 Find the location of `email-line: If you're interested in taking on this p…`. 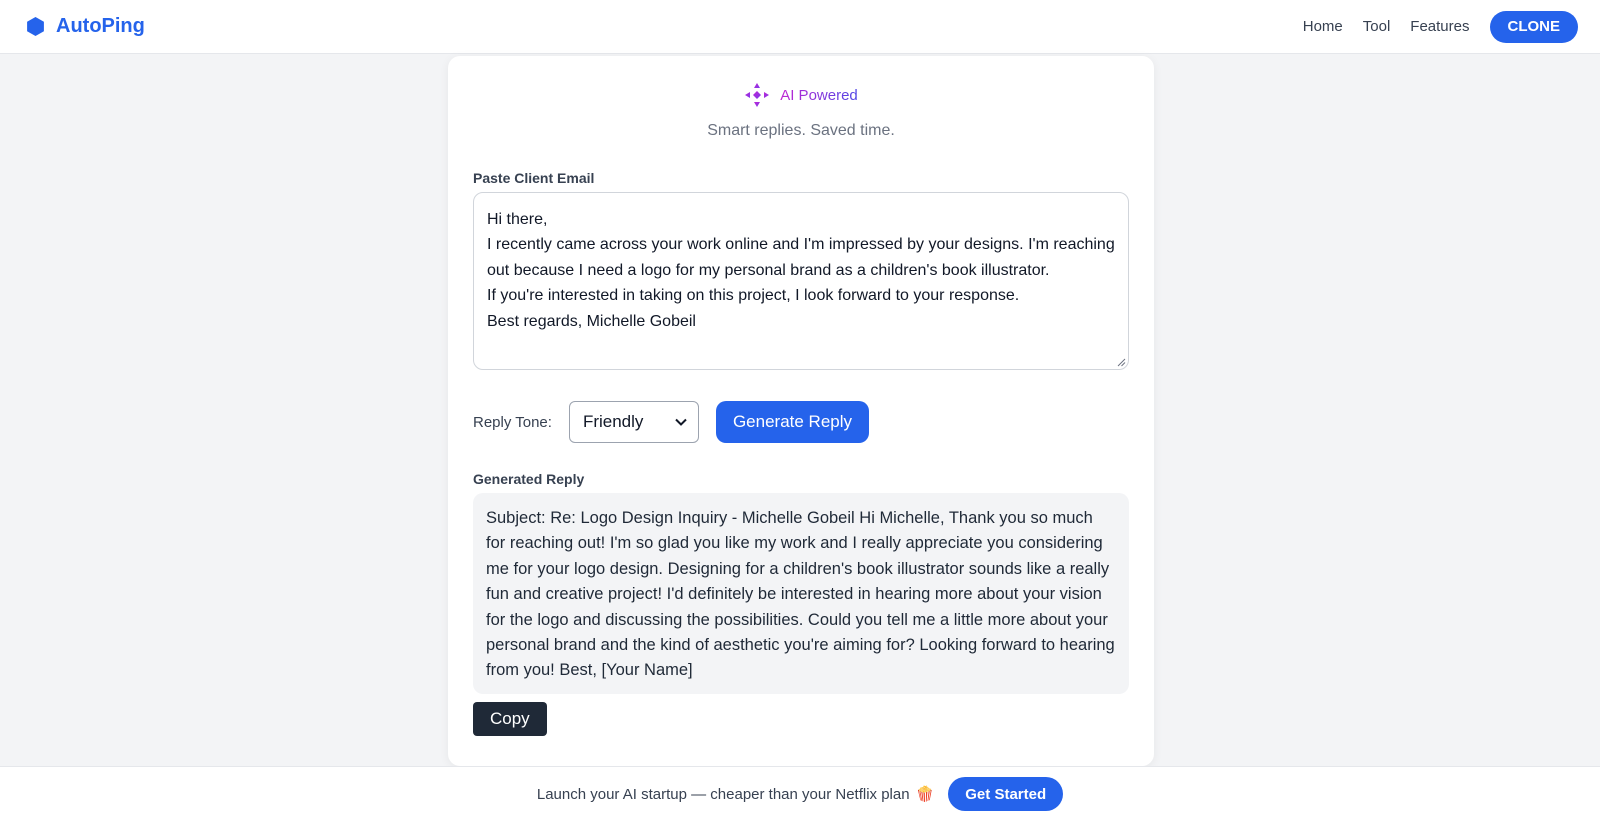

email-line: If you're interested in taking on this p… is located at coordinates (753, 296).